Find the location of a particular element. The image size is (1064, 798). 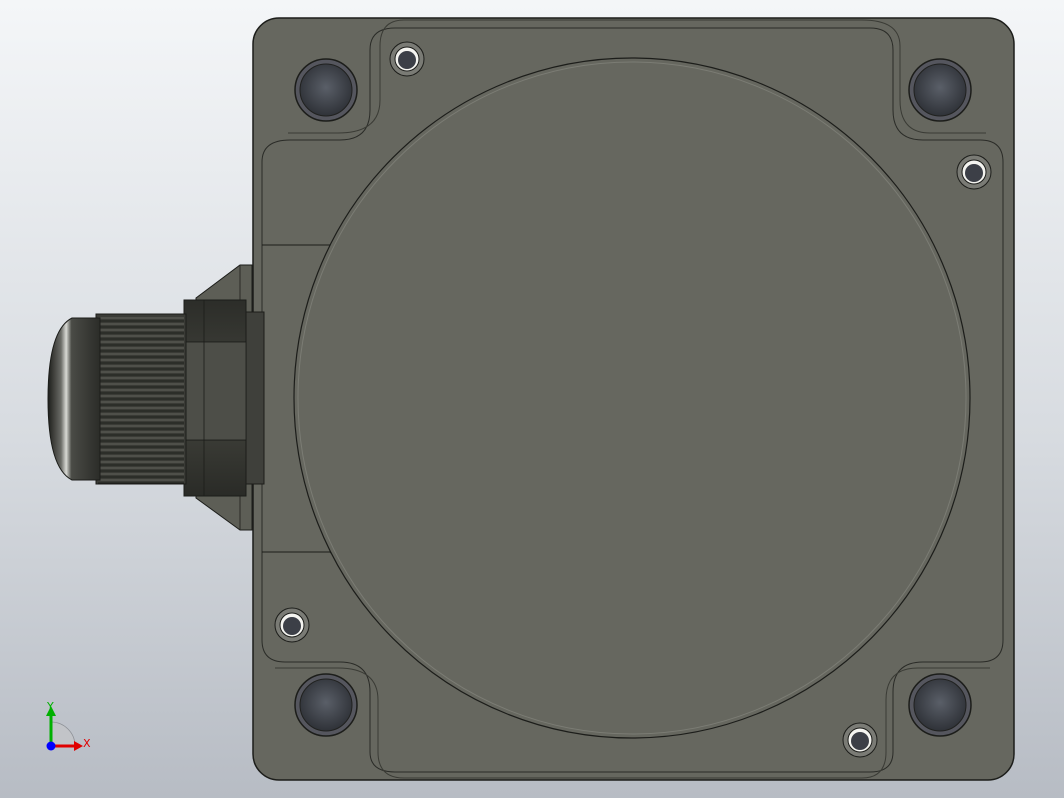

x-axis-label: X is located at coordinates (87, 743).